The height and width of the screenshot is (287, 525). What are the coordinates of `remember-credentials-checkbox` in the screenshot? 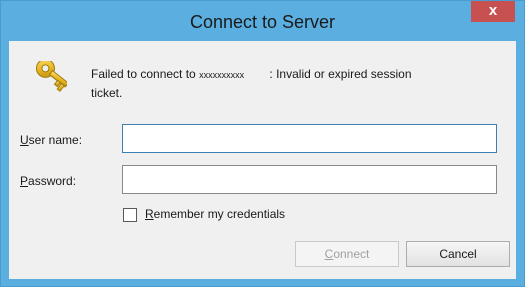 It's located at (130, 215).